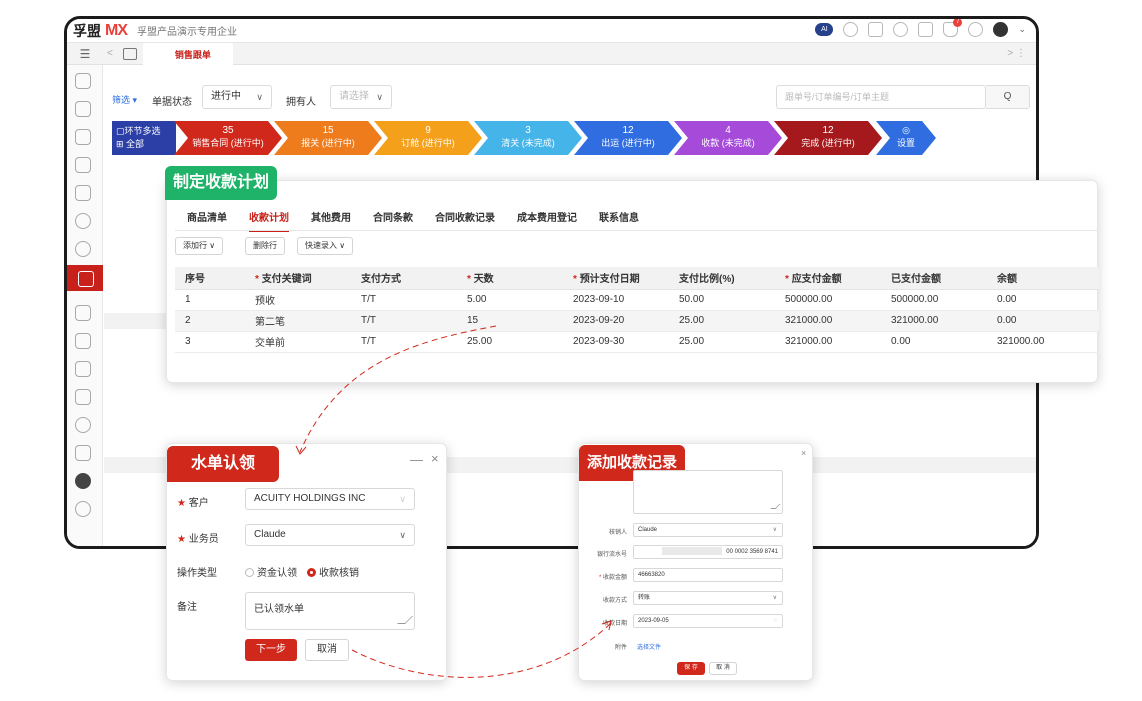 This screenshot has width=1142, height=701. Describe the element at coordinates (124, 99) in the screenshot. I see `filter-toggle: 筛选 ▾` at that location.